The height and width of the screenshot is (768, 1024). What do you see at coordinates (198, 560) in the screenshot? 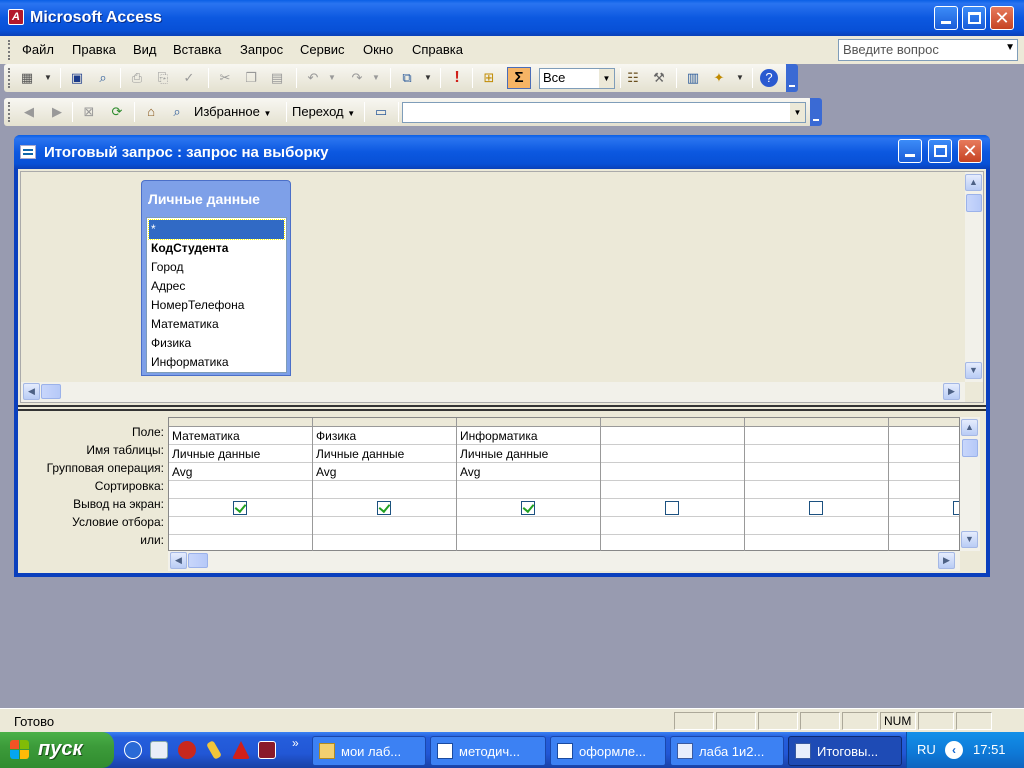
I see `scroll-thumb` at bounding box center [198, 560].